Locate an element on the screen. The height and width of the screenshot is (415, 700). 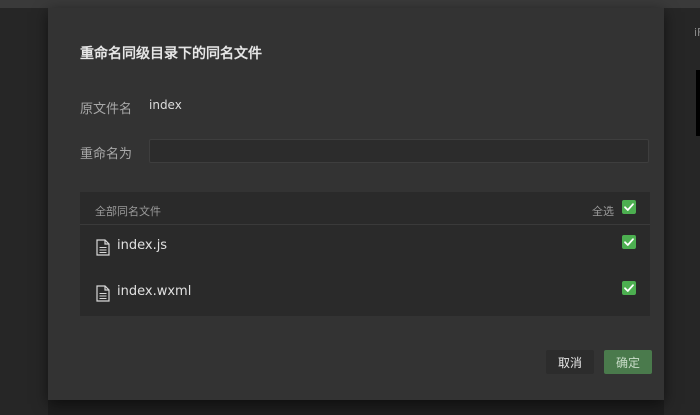
rename-to-input is located at coordinates (399, 151).